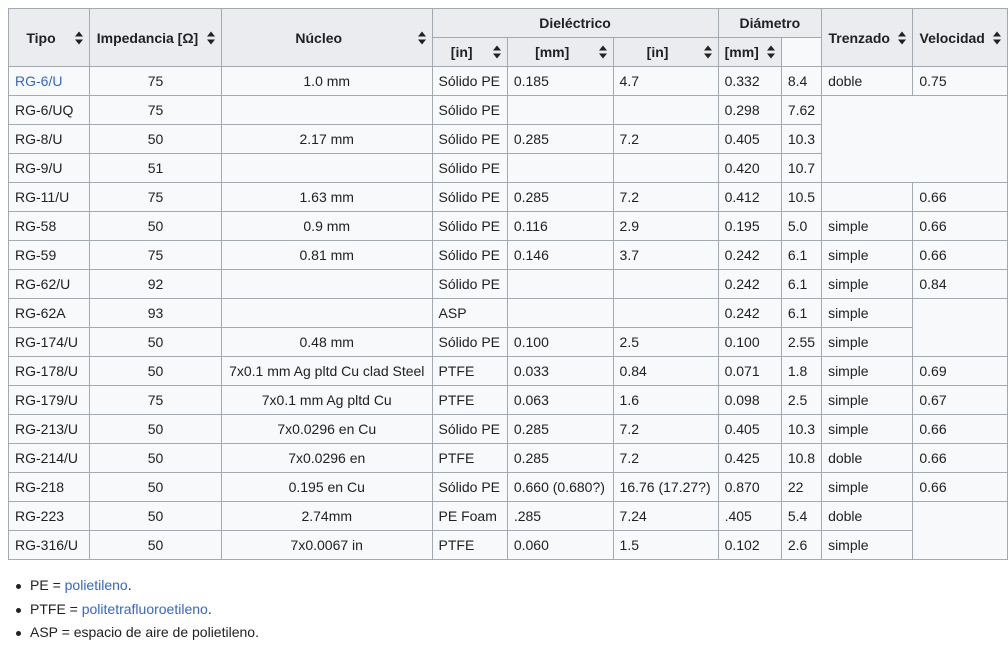 The height and width of the screenshot is (646, 1008). What do you see at coordinates (49, 110) in the screenshot?
I see `cell-tipo: RG-6/UQ` at bounding box center [49, 110].